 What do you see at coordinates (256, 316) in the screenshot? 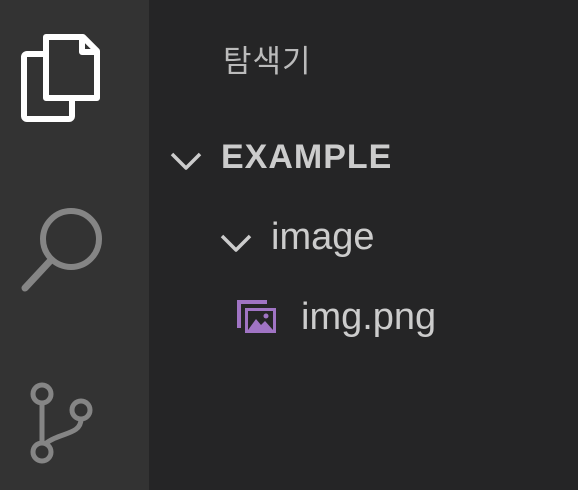
I see `image-file-icon` at bounding box center [256, 316].